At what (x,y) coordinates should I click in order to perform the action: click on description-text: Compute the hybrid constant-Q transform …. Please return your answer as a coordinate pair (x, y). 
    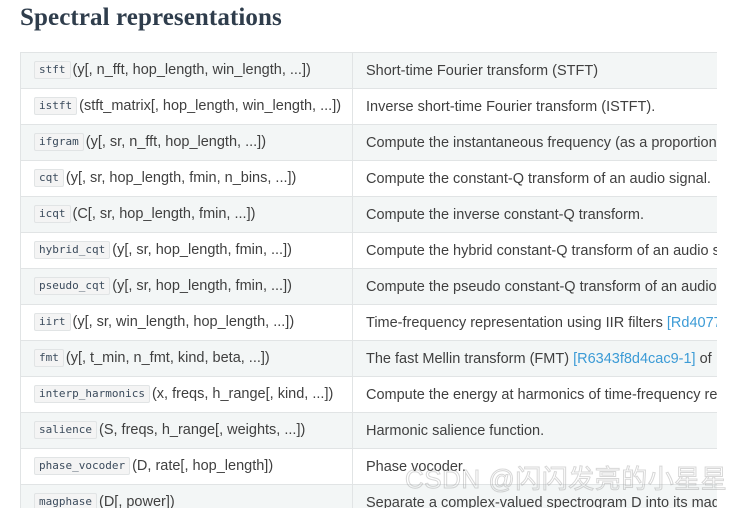
    Looking at the image, I should click on (541, 250).